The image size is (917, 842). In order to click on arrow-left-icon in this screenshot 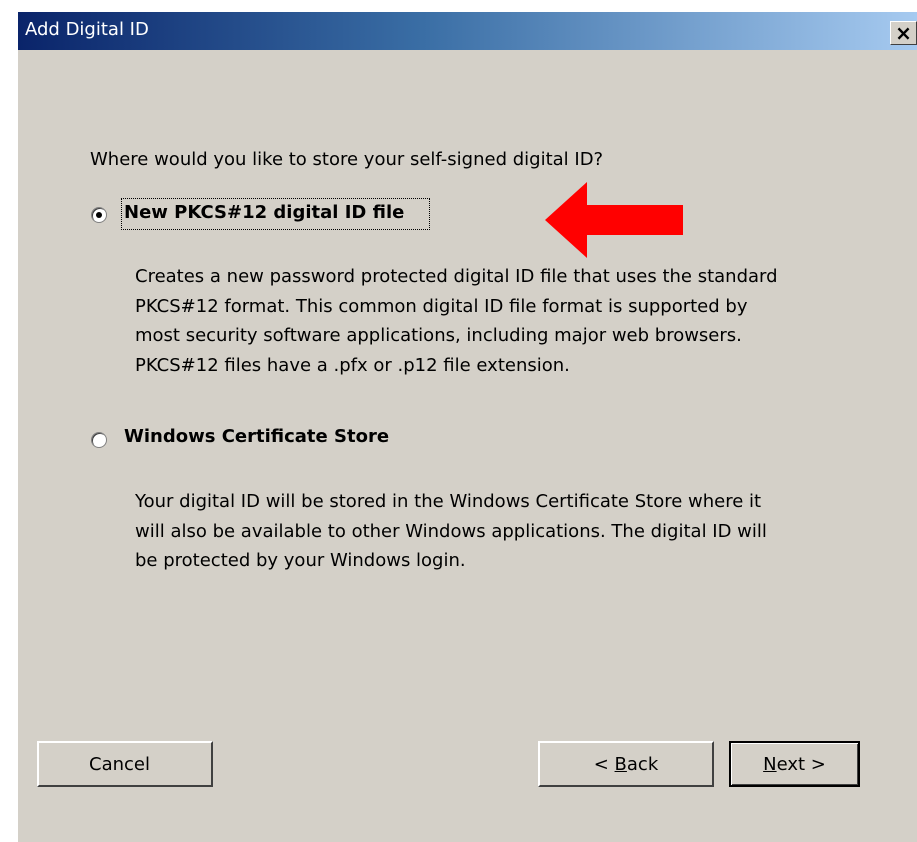, I will do `click(614, 220)`.